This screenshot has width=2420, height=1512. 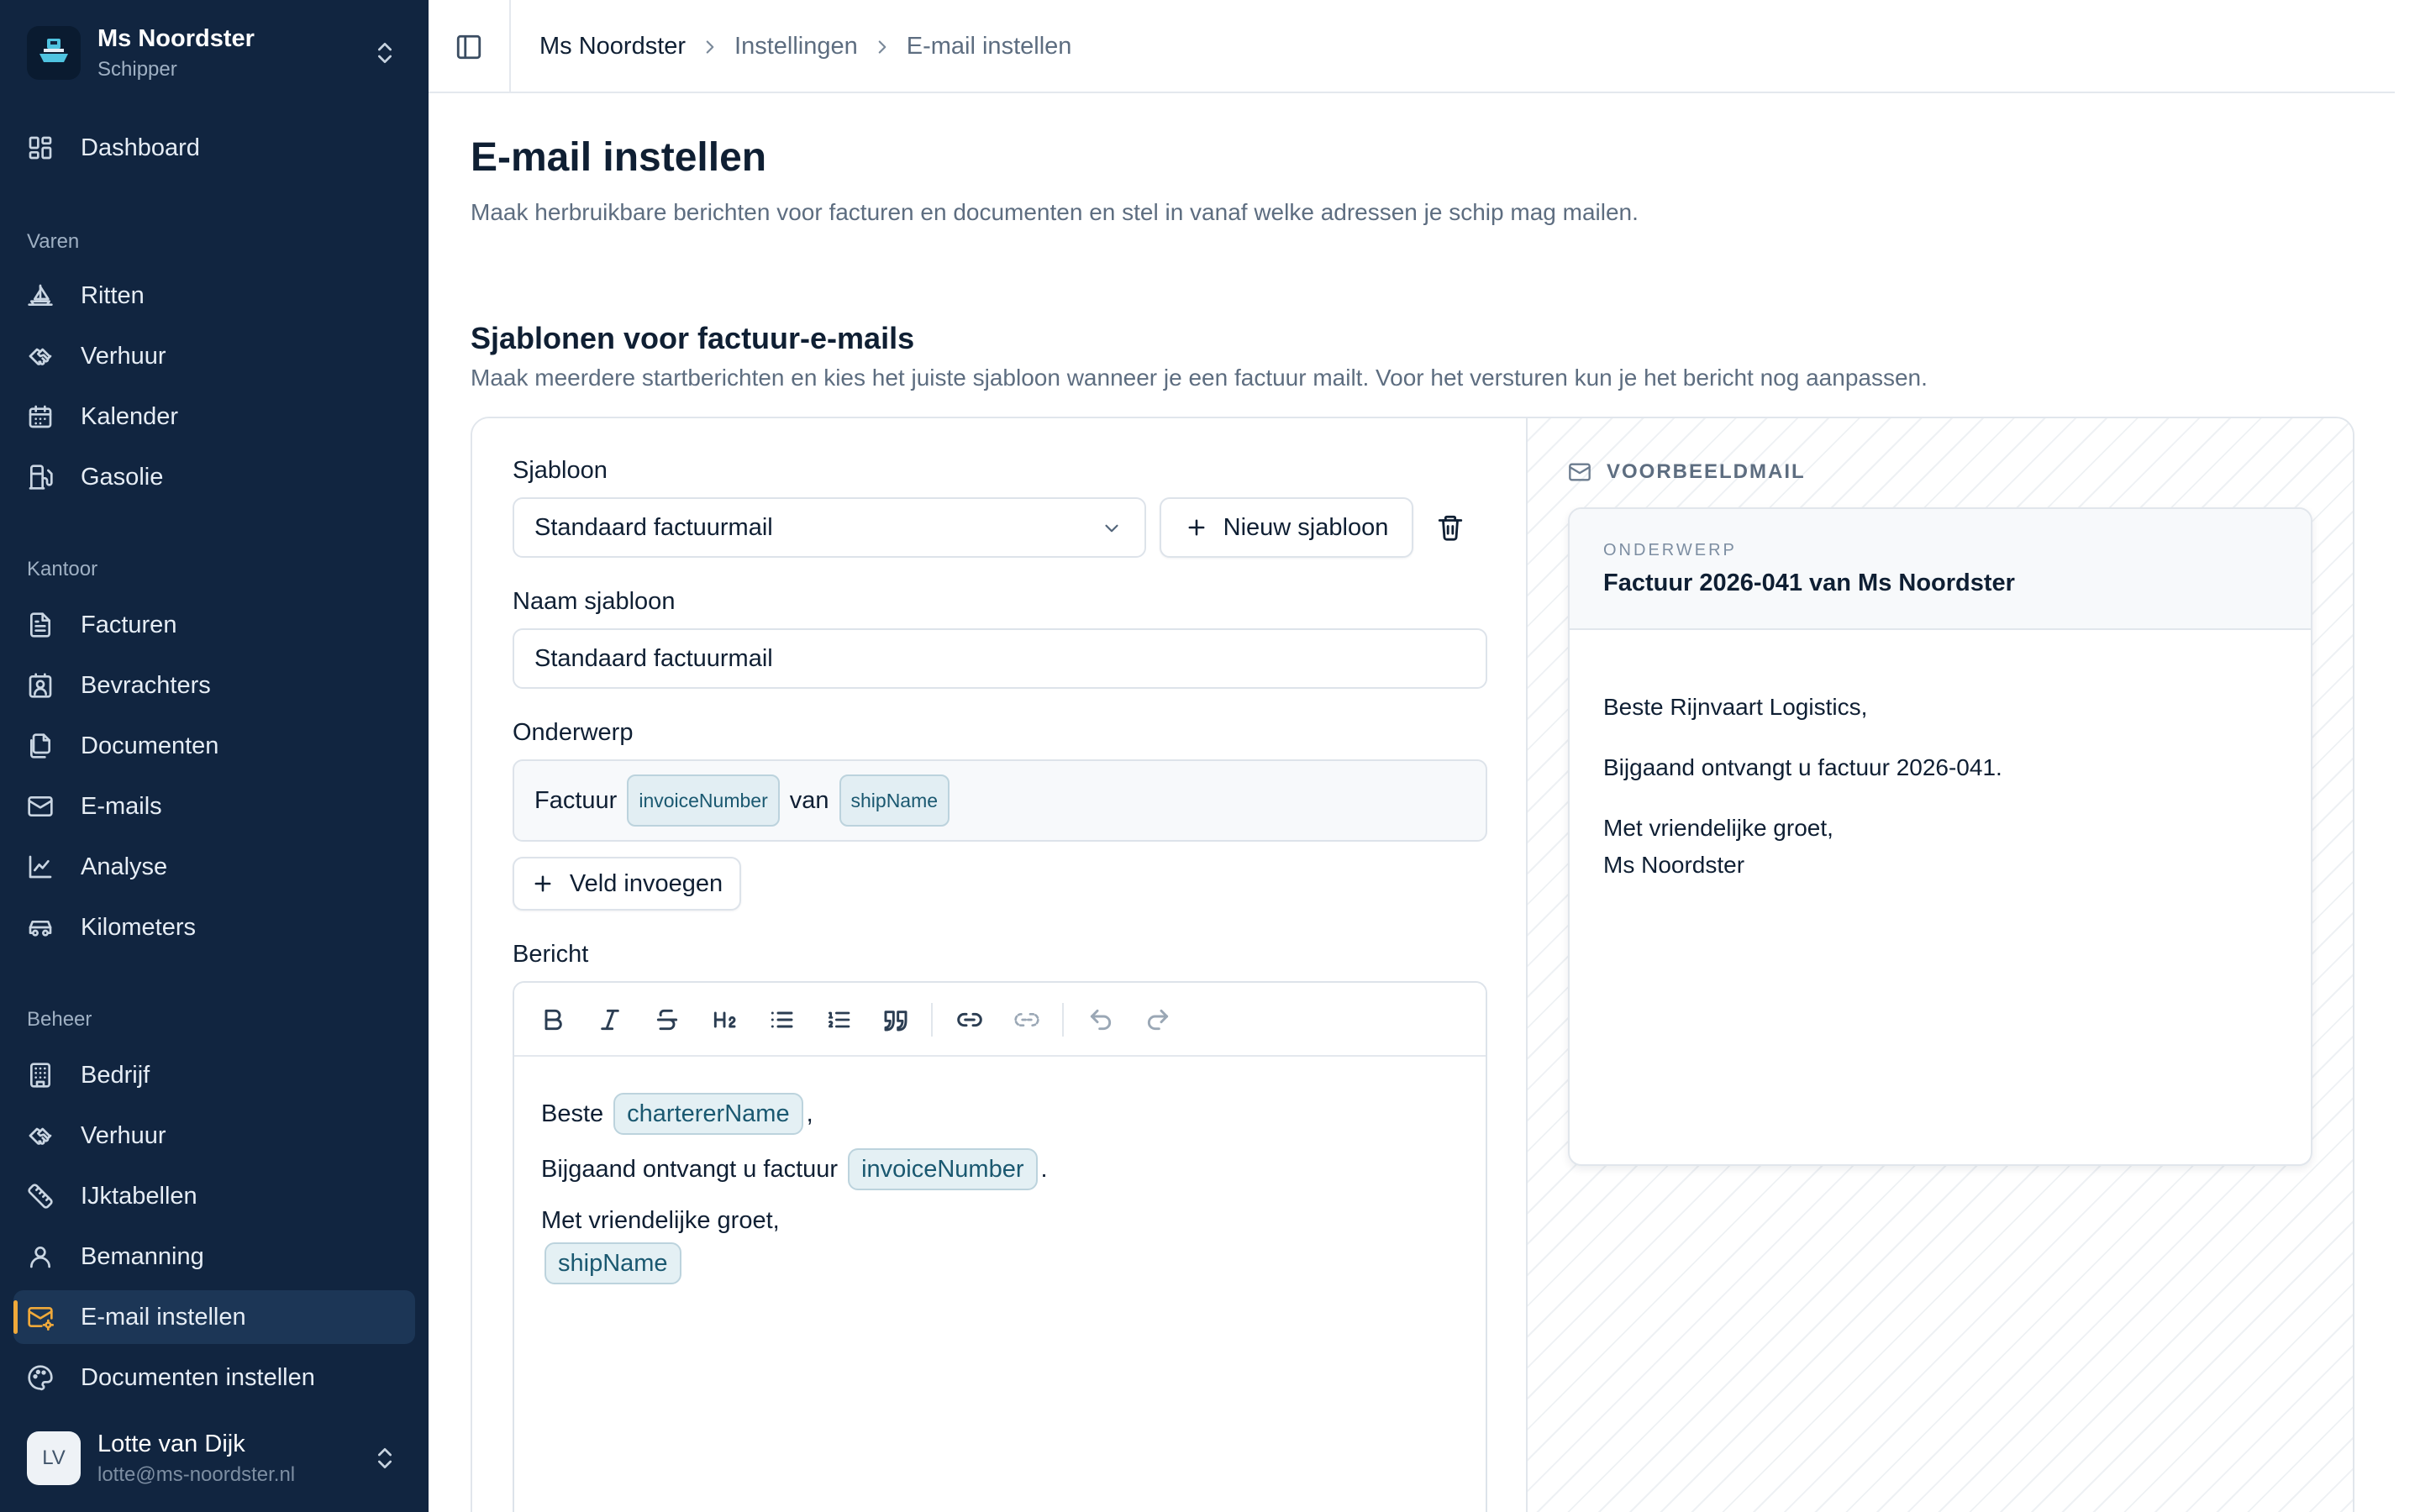 What do you see at coordinates (214, 625) in the screenshot?
I see `nav-facturen: Facturen` at bounding box center [214, 625].